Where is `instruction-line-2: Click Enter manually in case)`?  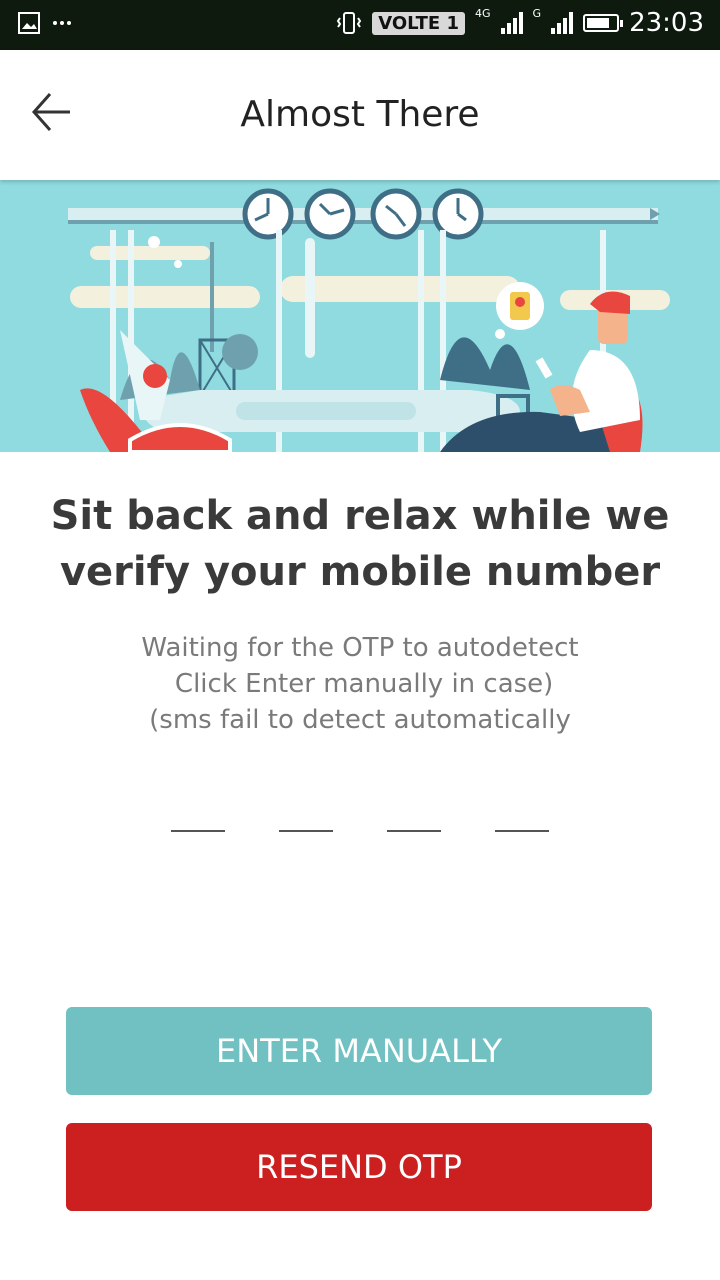
instruction-line-2: Click Enter manually in case) is located at coordinates (360, 684).